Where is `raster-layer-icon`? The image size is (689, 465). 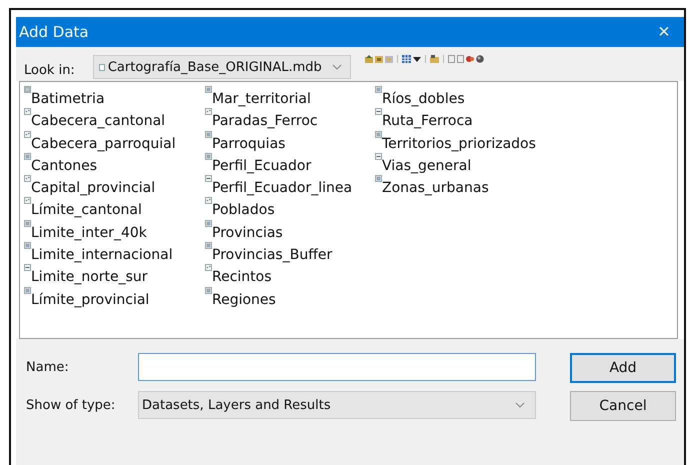
raster-layer-icon is located at coordinates (27, 89).